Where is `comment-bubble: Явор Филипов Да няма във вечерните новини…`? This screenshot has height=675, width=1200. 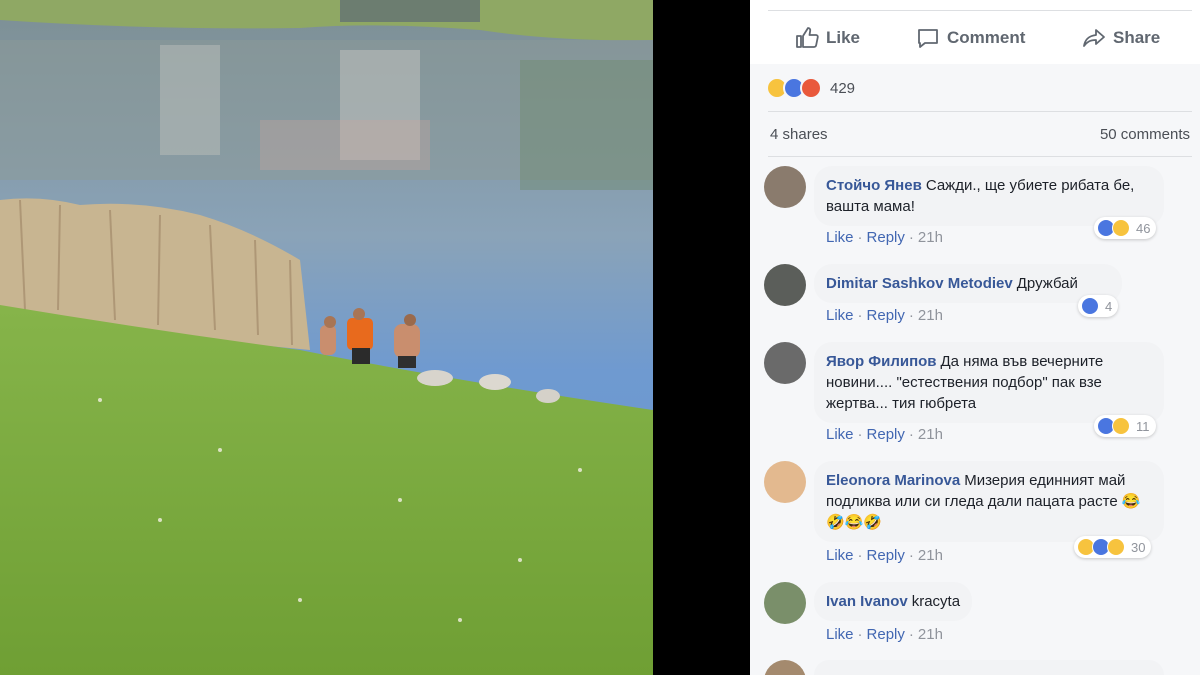 comment-bubble: Явор Филипов Да няма във вечерните новини… is located at coordinates (989, 382).